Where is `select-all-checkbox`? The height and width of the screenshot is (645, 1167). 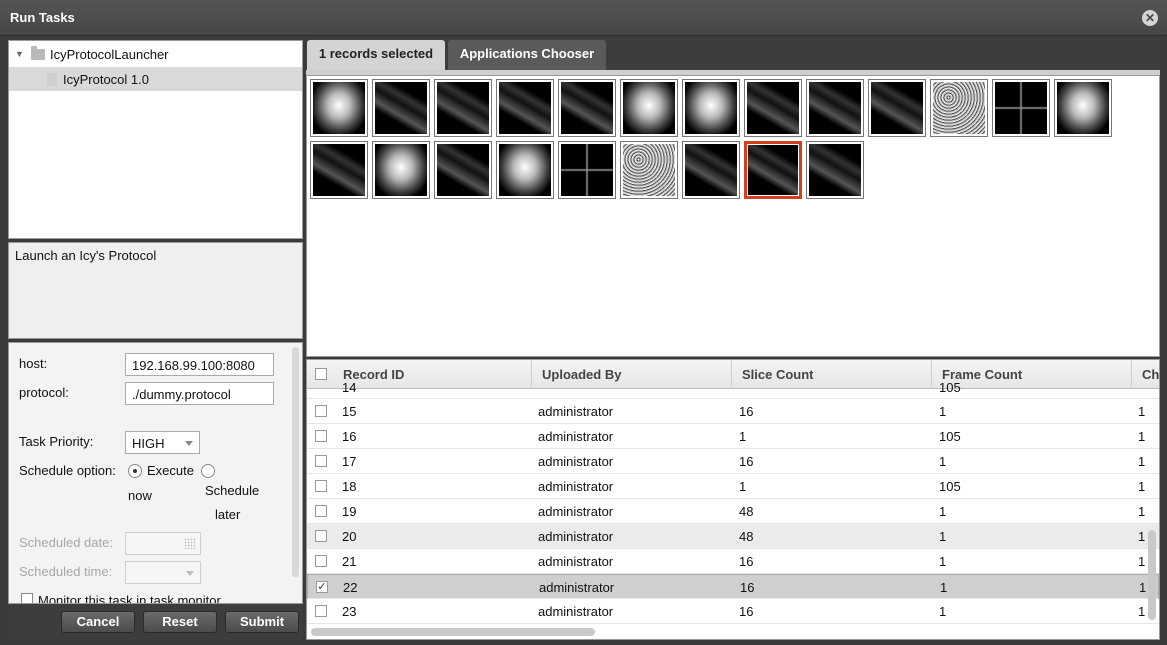 select-all-checkbox is located at coordinates (321, 374).